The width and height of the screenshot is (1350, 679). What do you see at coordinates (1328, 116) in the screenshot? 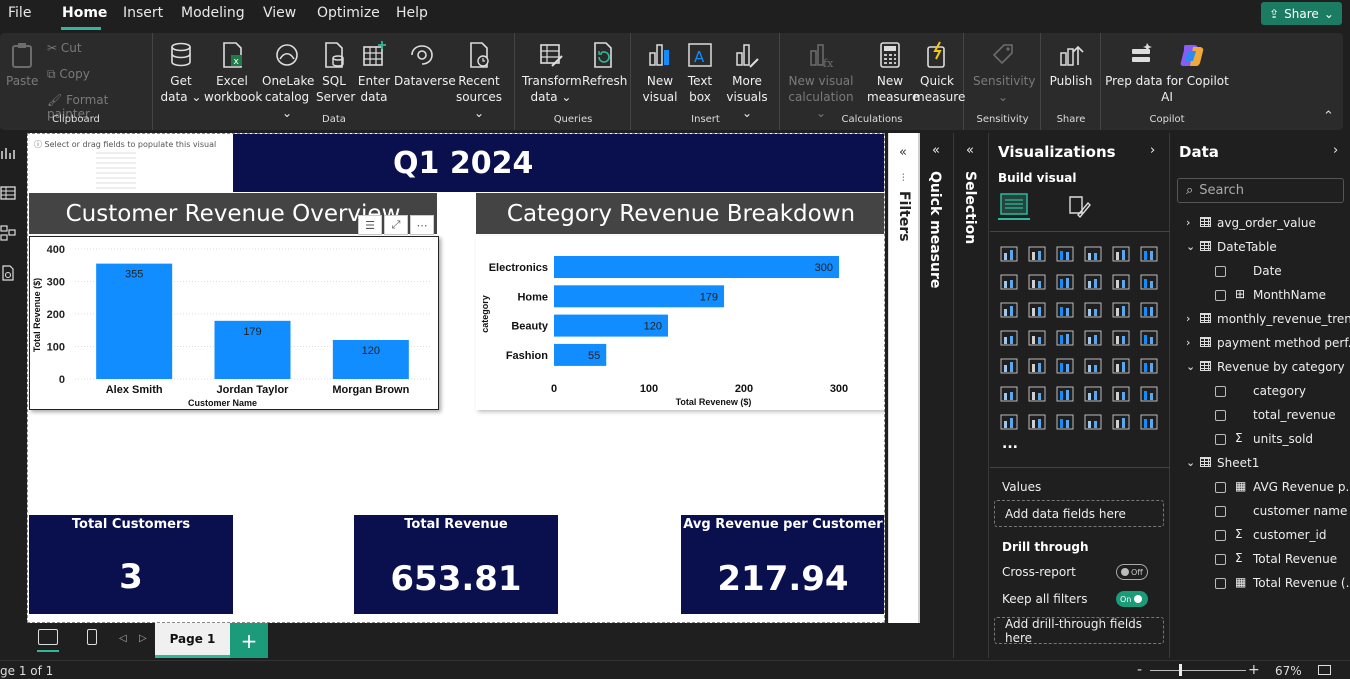
I see `collapse-ribbon-icon: ⌃` at bounding box center [1328, 116].